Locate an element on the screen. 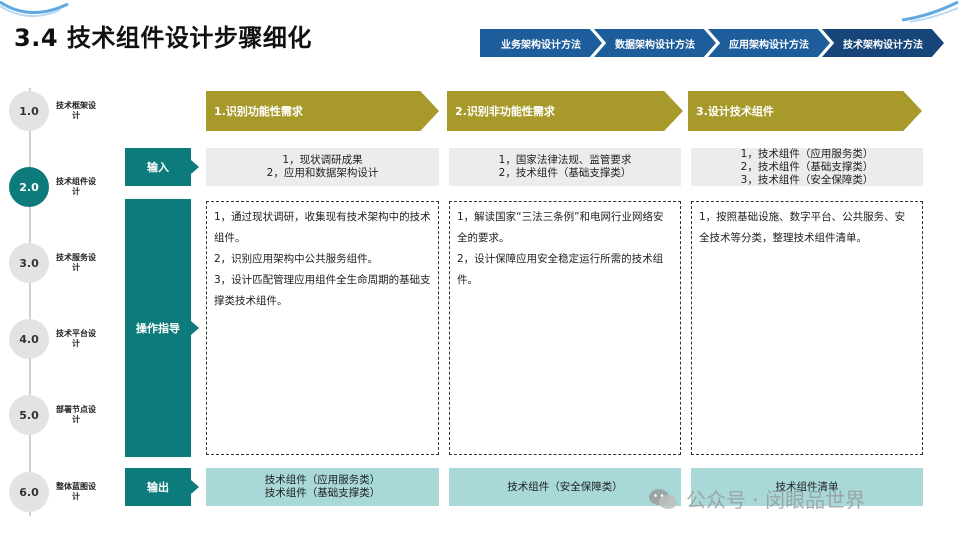 This screenshot has width=960, height=540. step-label: 部署节点设计 is located at coordinates (76, 414).